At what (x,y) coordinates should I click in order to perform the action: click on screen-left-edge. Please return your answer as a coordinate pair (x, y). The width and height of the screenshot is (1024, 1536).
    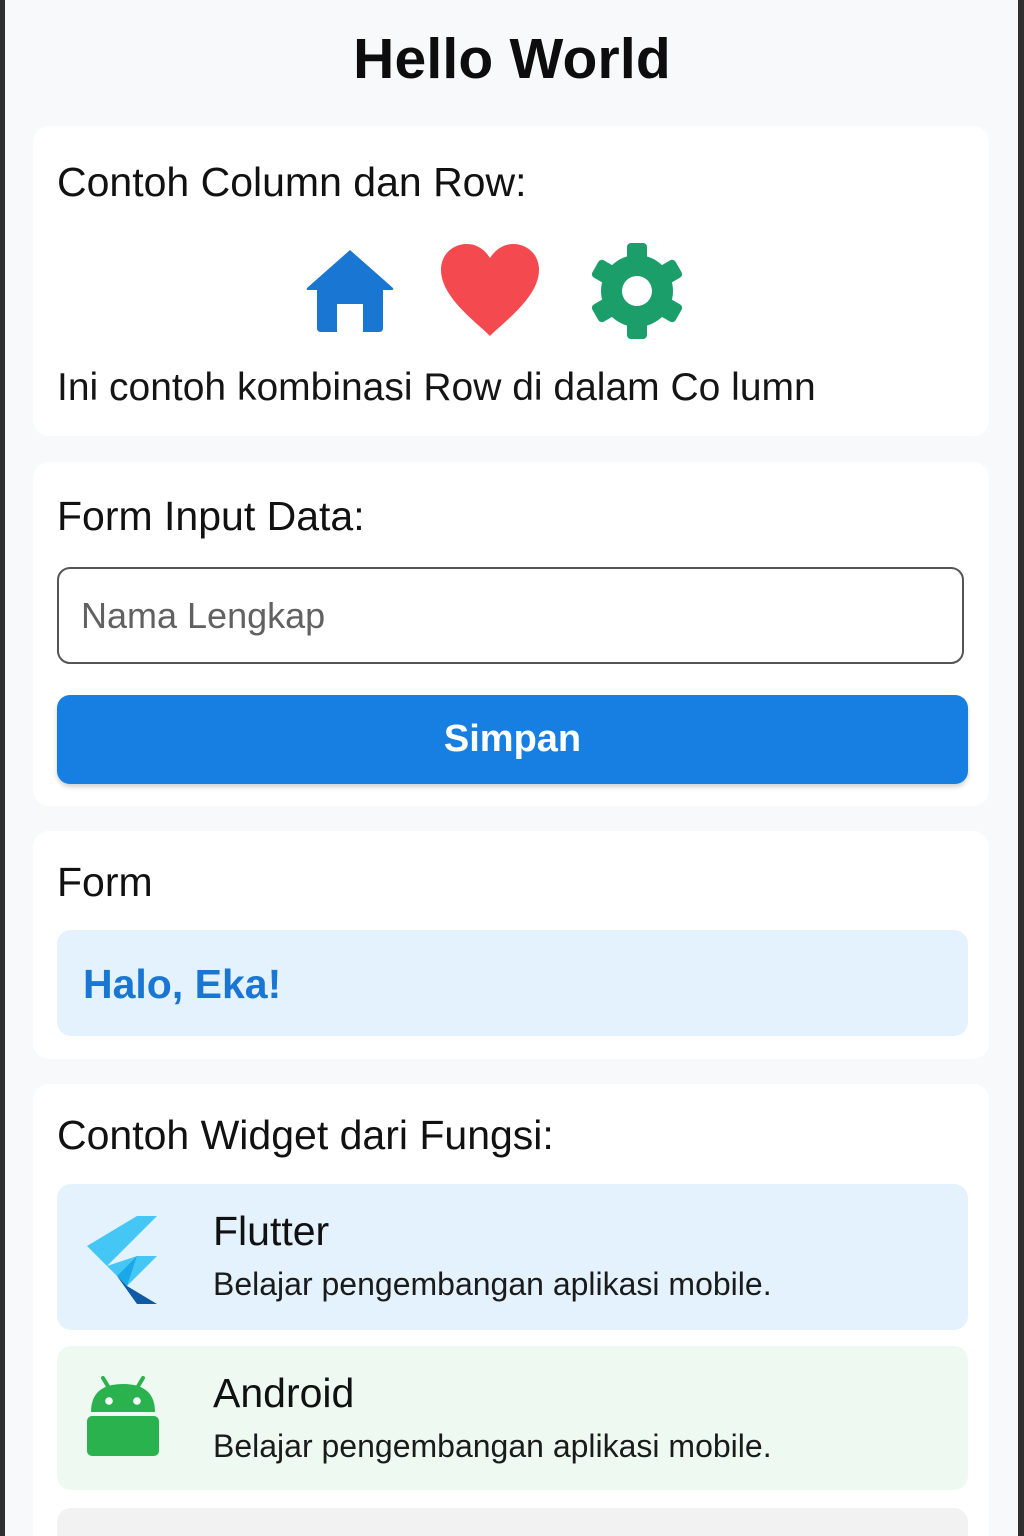
    Looking at the image, I should click on (2, 768).